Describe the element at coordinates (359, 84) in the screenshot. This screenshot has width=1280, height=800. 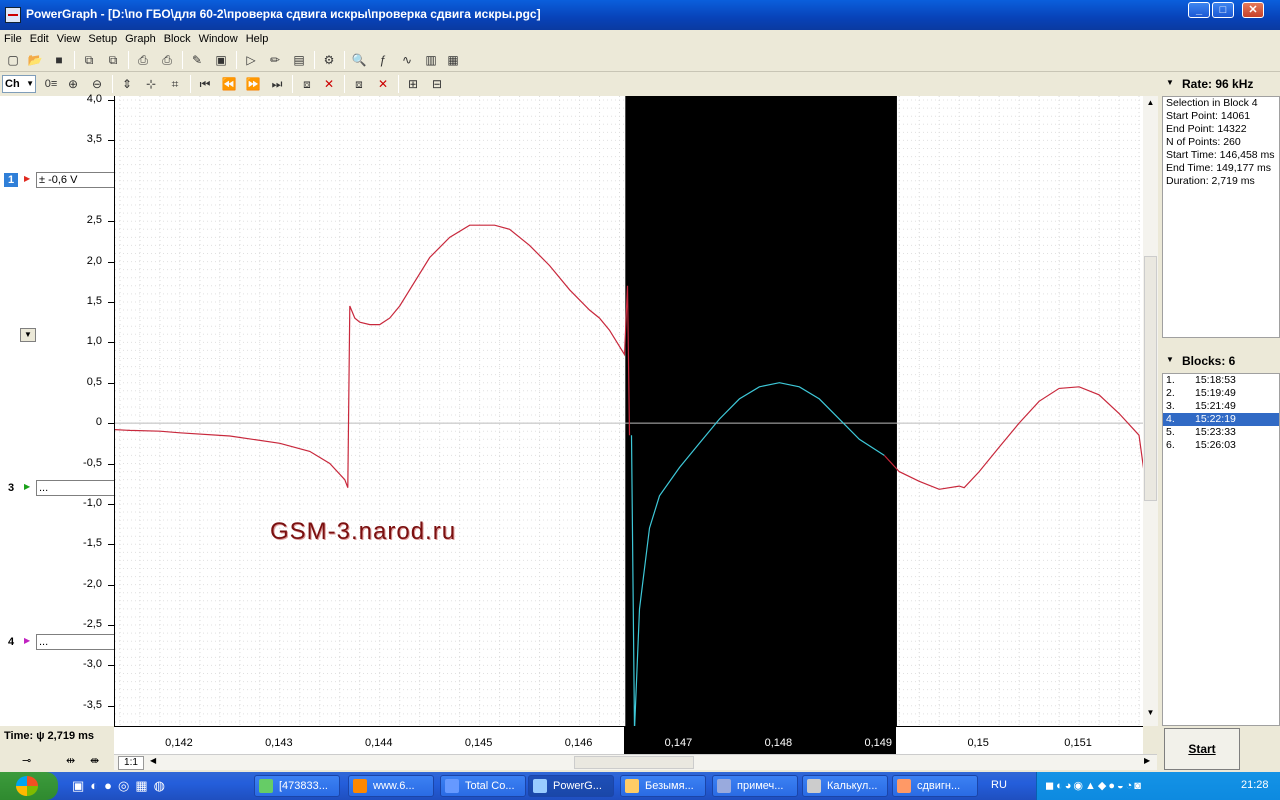
I see `block-icon: ⧈` at that location.